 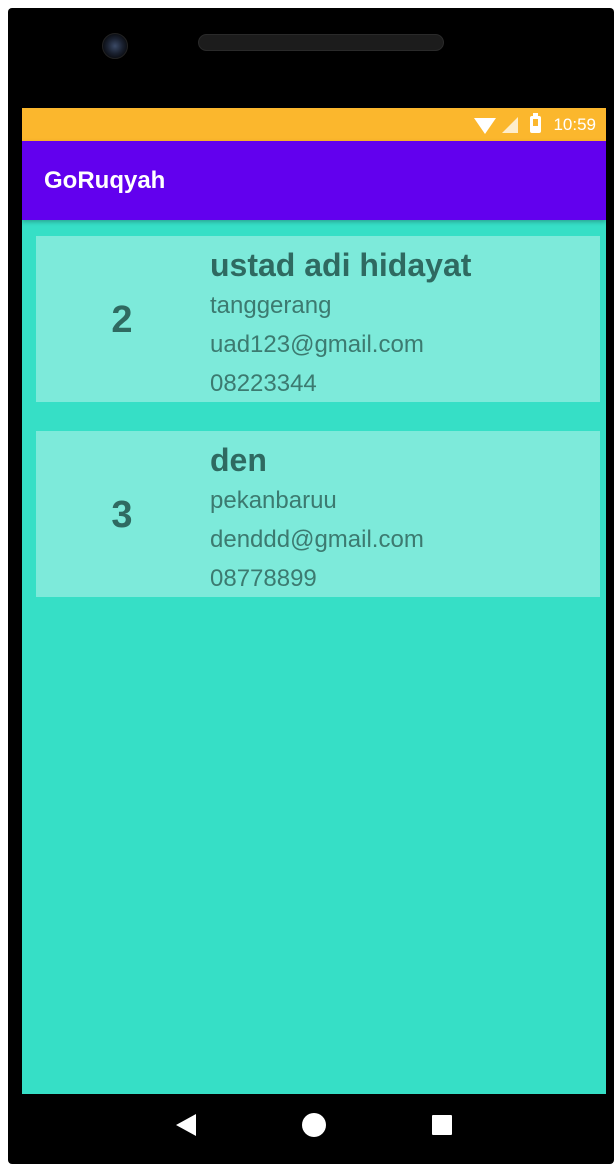 What do you see at coordinates (238, 460) in the screenshot?
I see `item-name: den` at bounding box center [238, 460].